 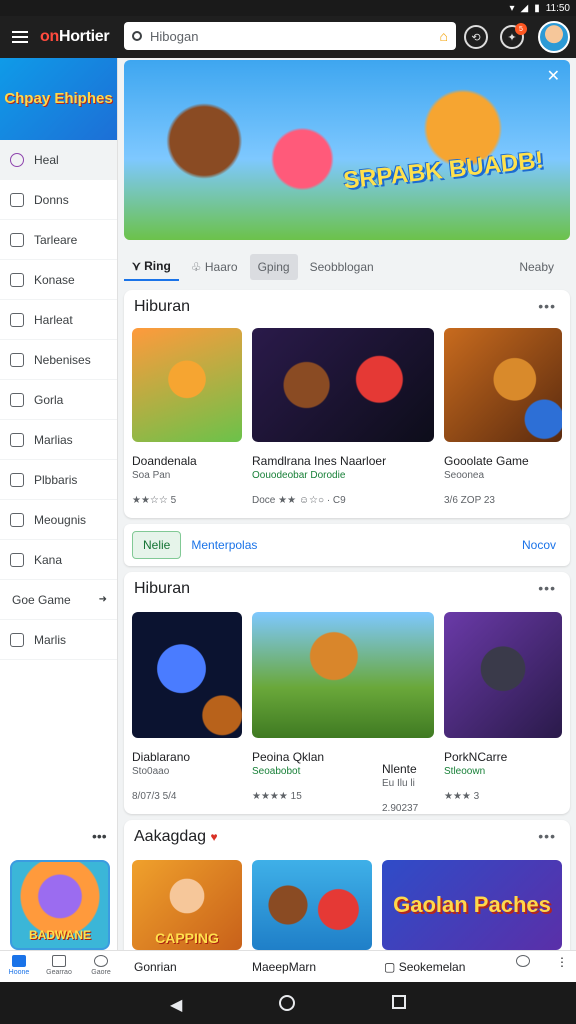 What do you see at coordinates (75, 37) in the screenshot?
I see `app-logo: onHortier` at bounding box center [75, 37].